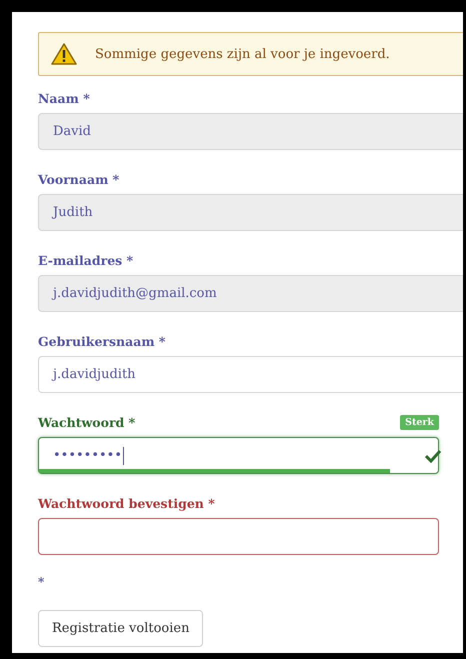  Describe the element at coordinates (79, 179) in the screenshot. I see `field-label: Voornaam *` at that location.